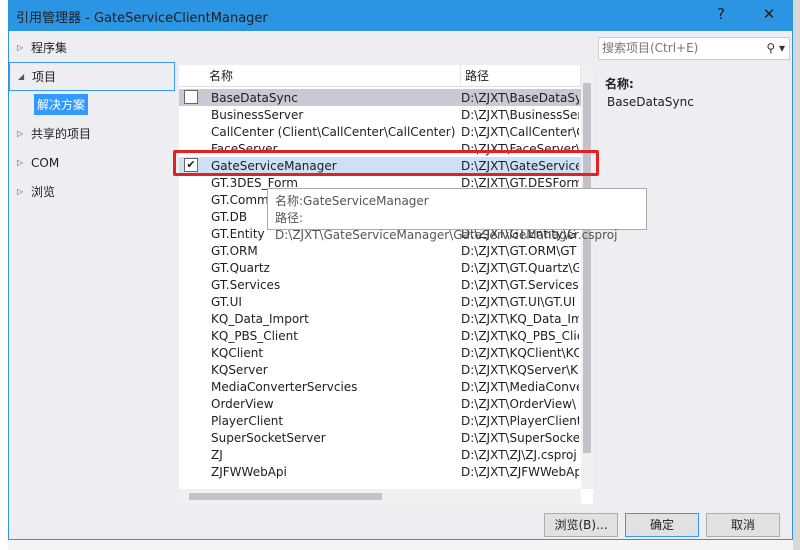  Describe the element at coordinates (142, 18) in the screenshot. I see `window-title: 引用管理器 - GateServiceClientManager` at that location.